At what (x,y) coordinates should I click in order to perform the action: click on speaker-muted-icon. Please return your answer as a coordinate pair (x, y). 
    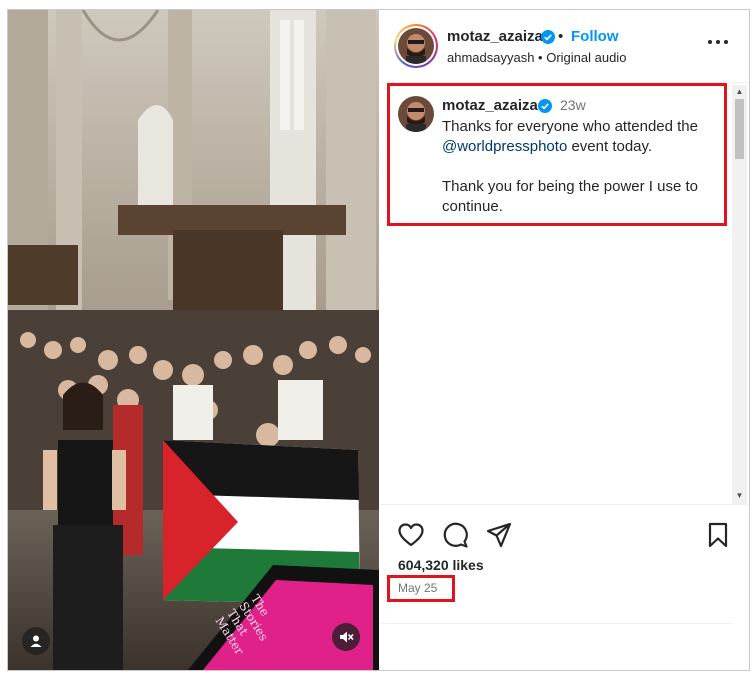
    Looking at the image, I should click on (347, 637).